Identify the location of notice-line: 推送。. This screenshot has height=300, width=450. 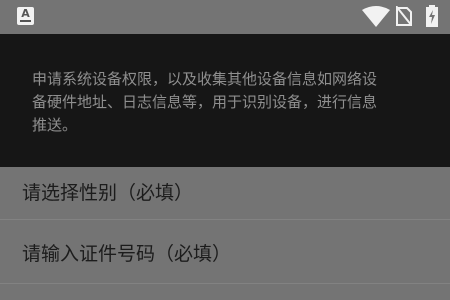
(55, 125).